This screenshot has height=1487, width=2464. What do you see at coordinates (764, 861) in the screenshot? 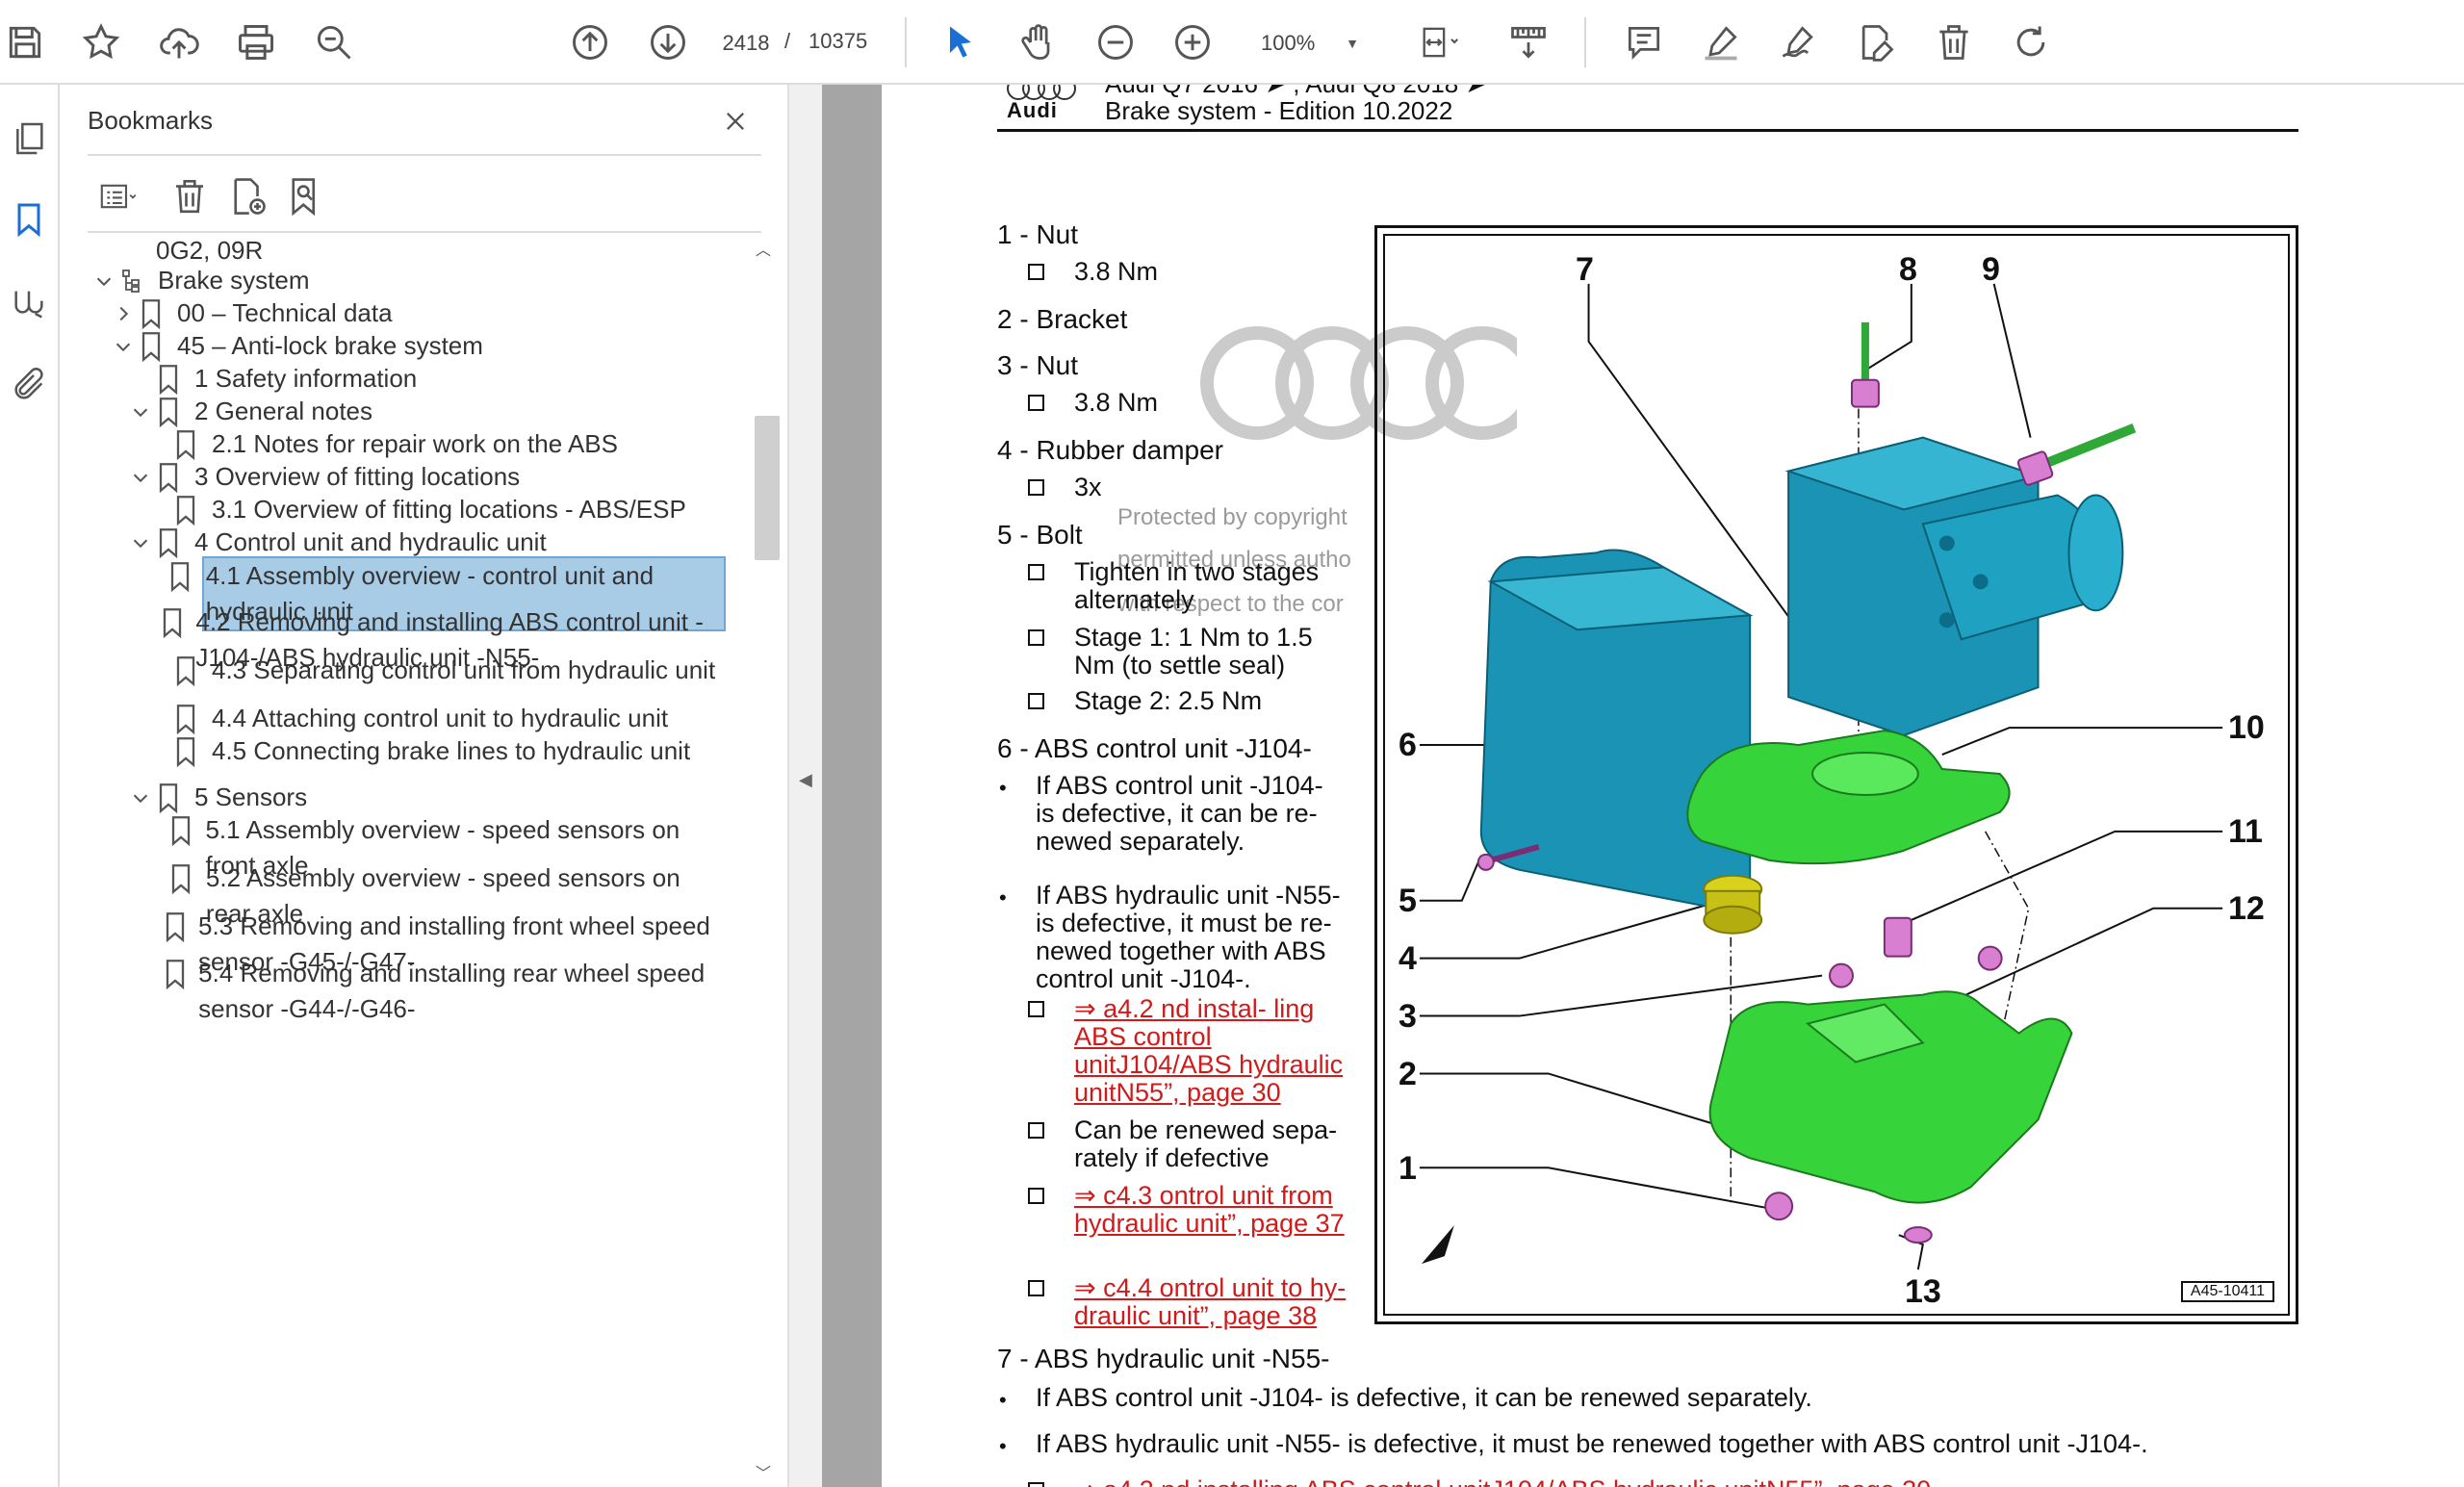
I see `bookmarks-scrollbar: ︿ ﹀` at bounding box center [764, 861].